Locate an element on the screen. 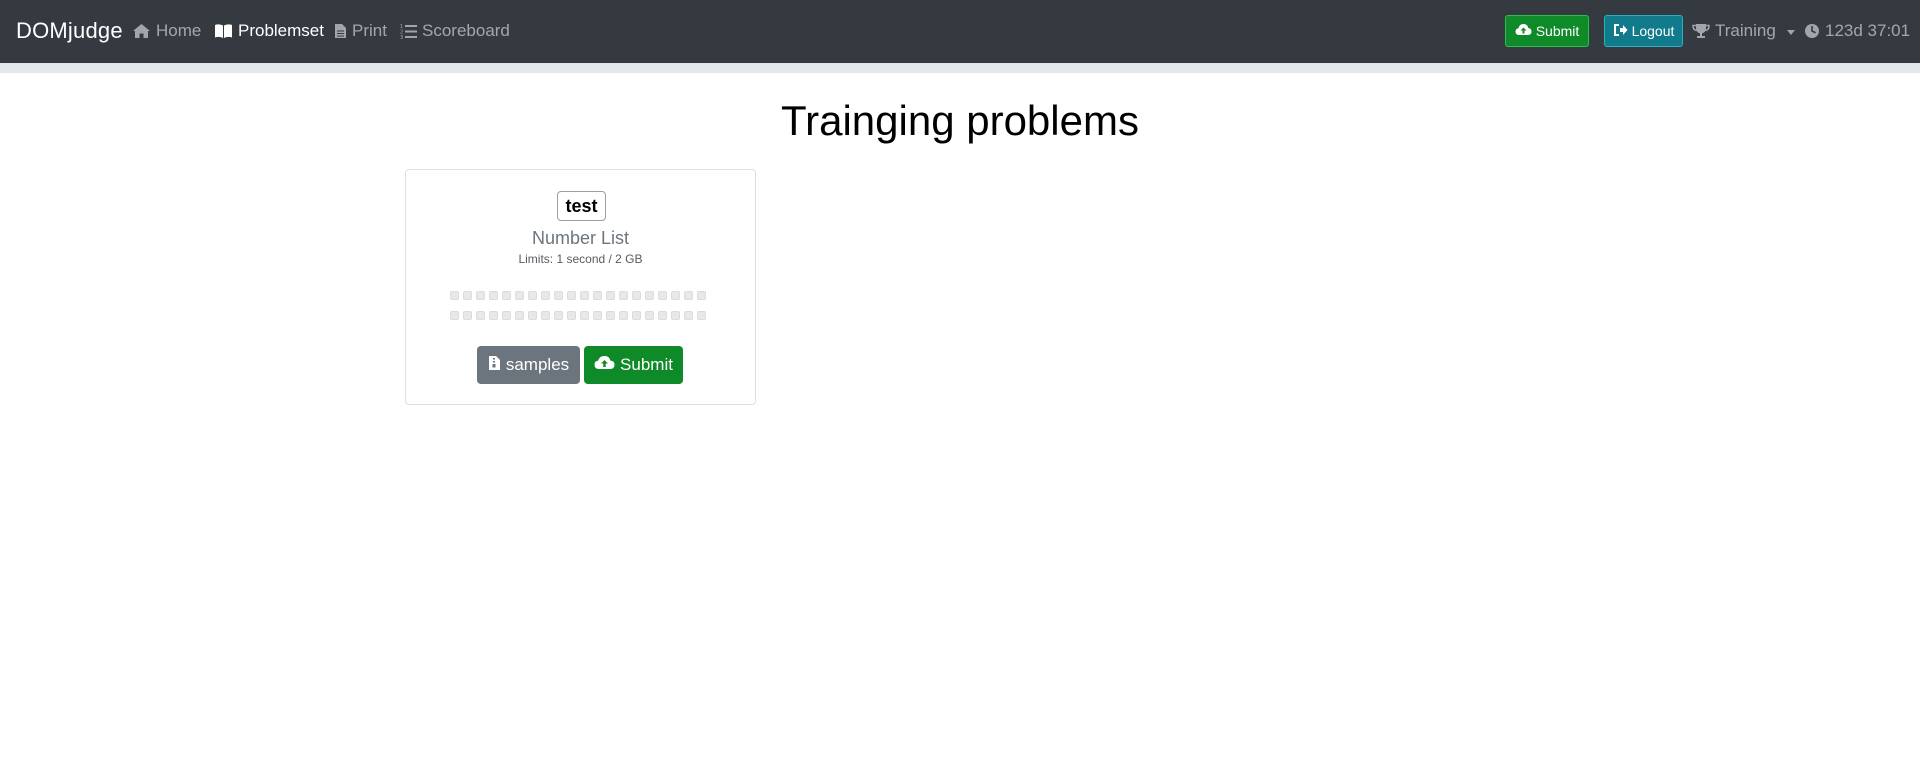  nav-print-label: Print is located at coordinates (369, 30).